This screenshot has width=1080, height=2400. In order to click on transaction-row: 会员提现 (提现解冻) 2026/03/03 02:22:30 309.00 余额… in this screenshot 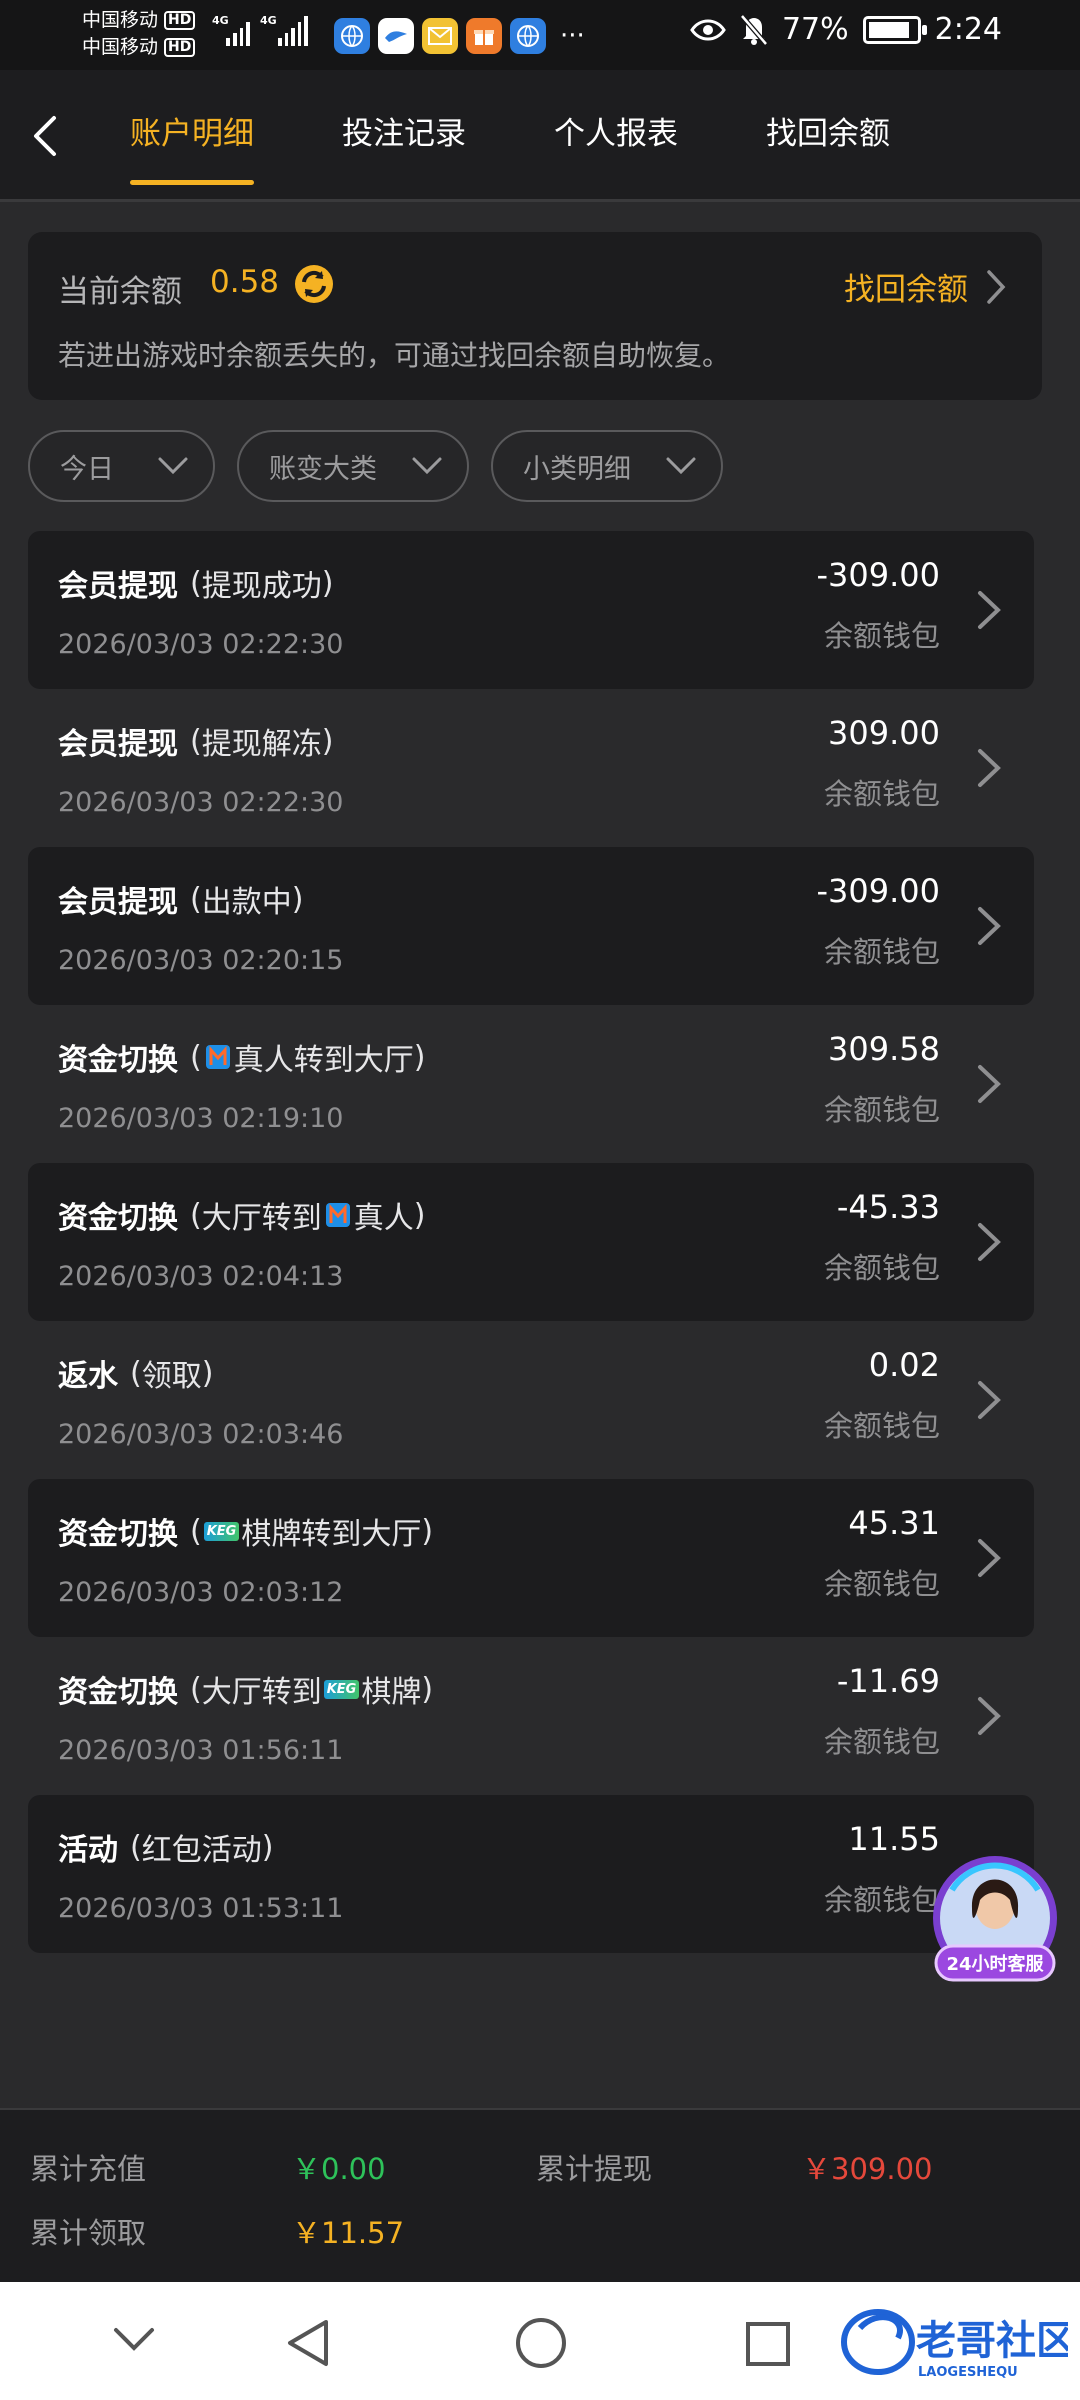, I will do `click(531, 768)`.